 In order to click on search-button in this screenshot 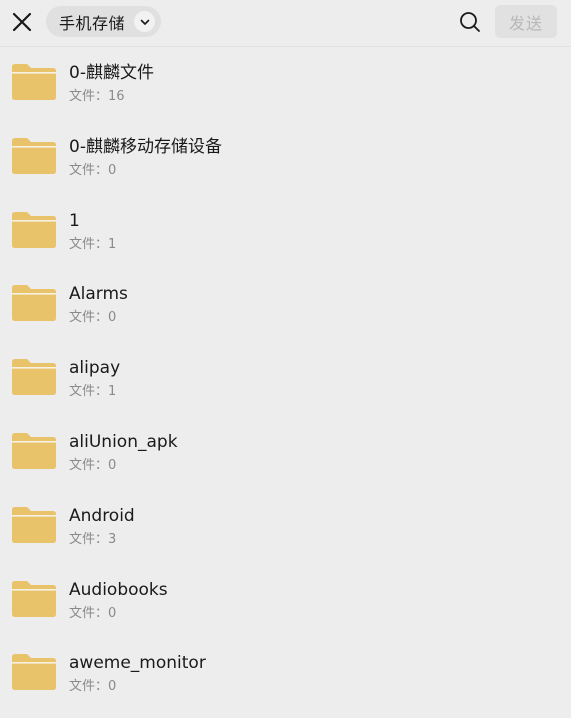, I will do `click(470, 22)`.